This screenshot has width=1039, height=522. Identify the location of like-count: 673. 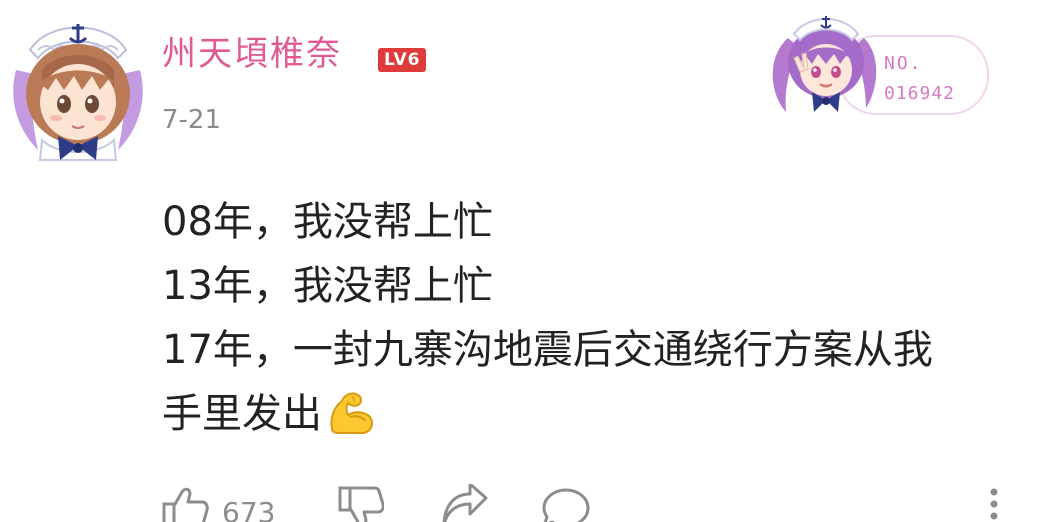
(249, 509).